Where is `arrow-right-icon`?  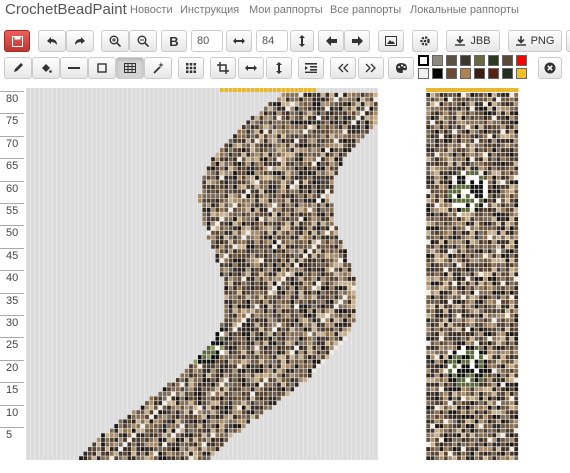 arrow-right-icon is located at coordinates (357, 41).